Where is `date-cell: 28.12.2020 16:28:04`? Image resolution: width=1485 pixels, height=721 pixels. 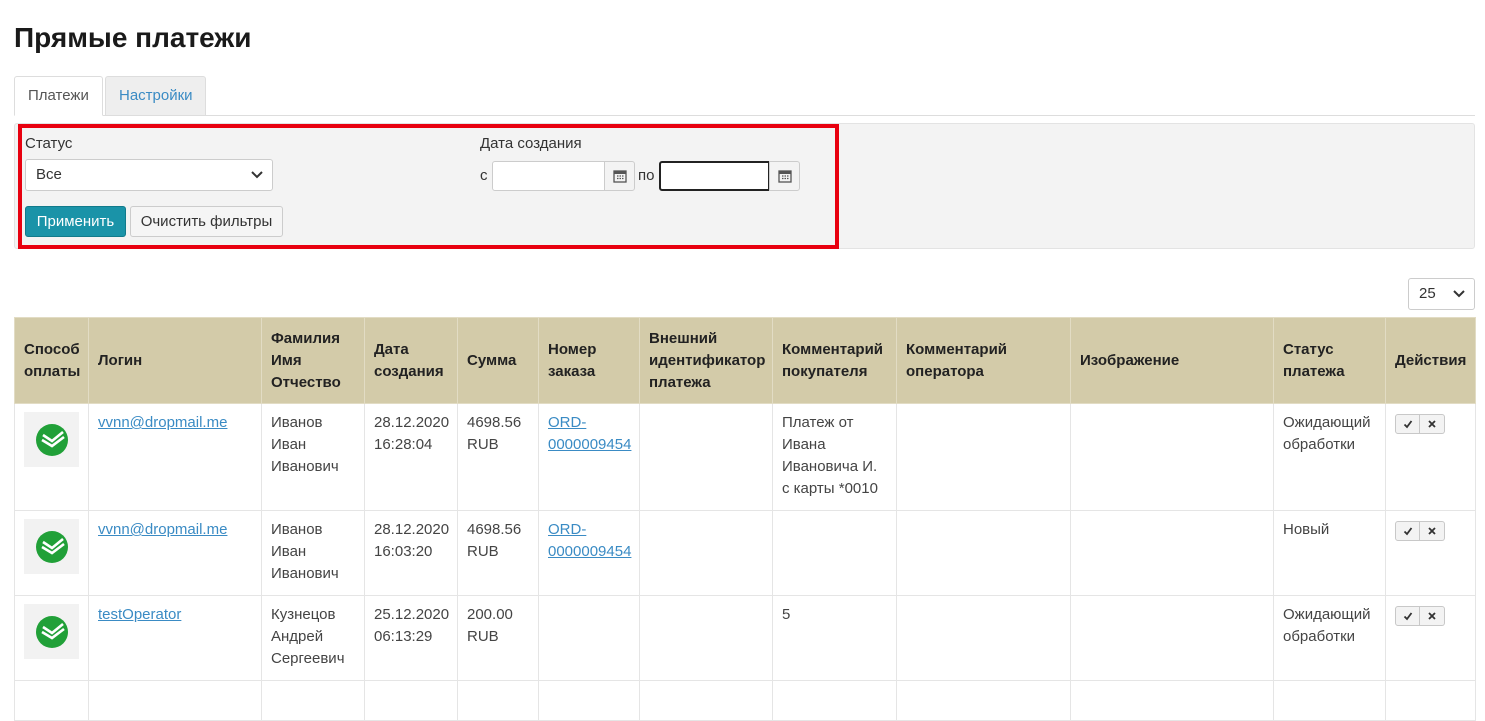
date-cell: 28.12.2020 16:28:04 is located at coordinates (411, 457).